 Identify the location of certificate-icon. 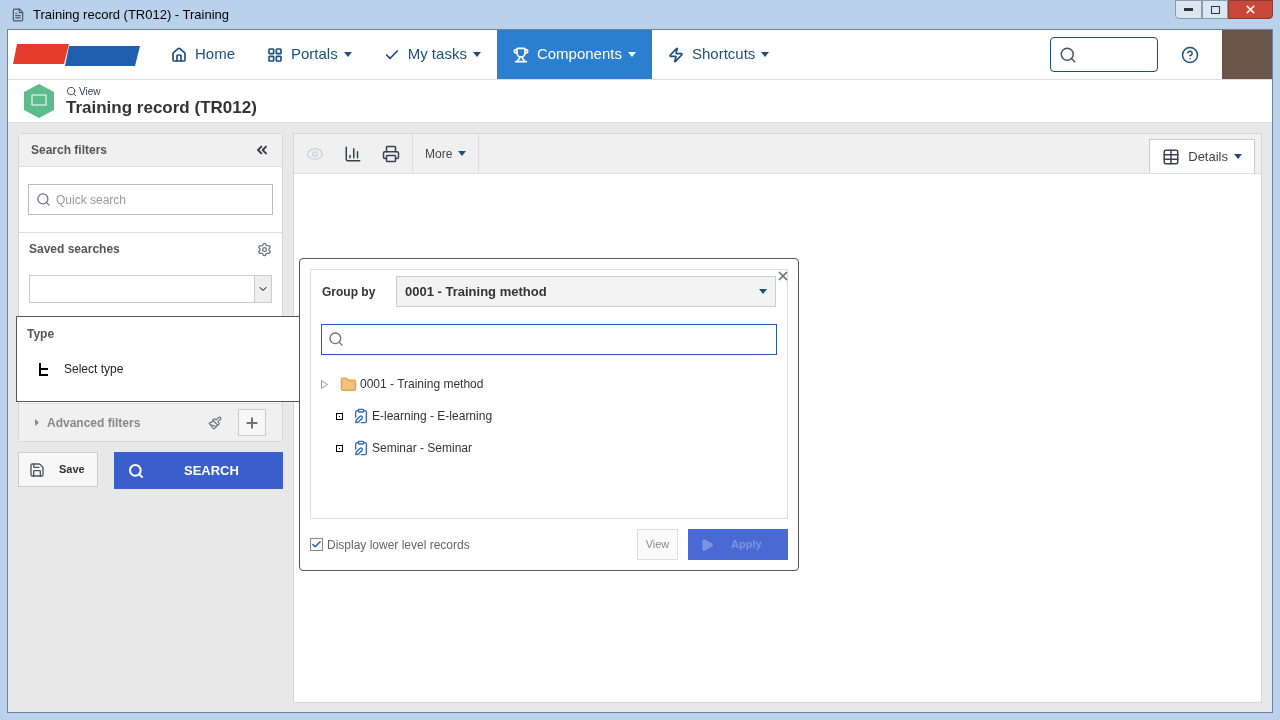
(39, 101).